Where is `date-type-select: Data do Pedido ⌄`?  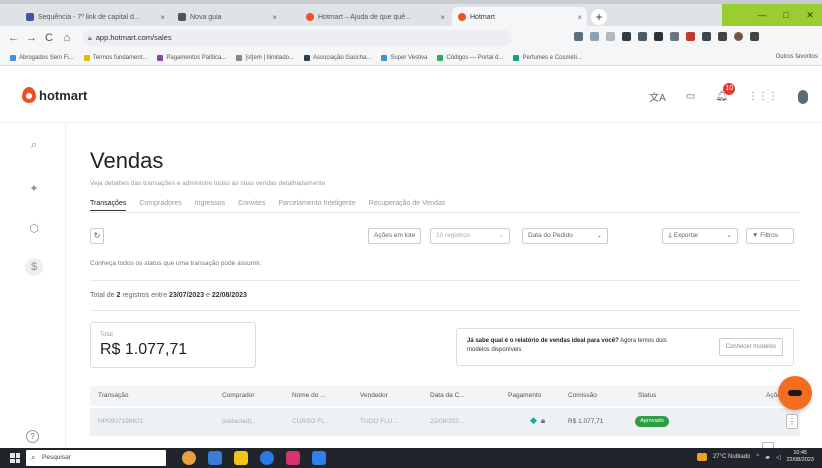
date-type-select: Data do Pedido ⌄ is located at coordinates (565, 236).